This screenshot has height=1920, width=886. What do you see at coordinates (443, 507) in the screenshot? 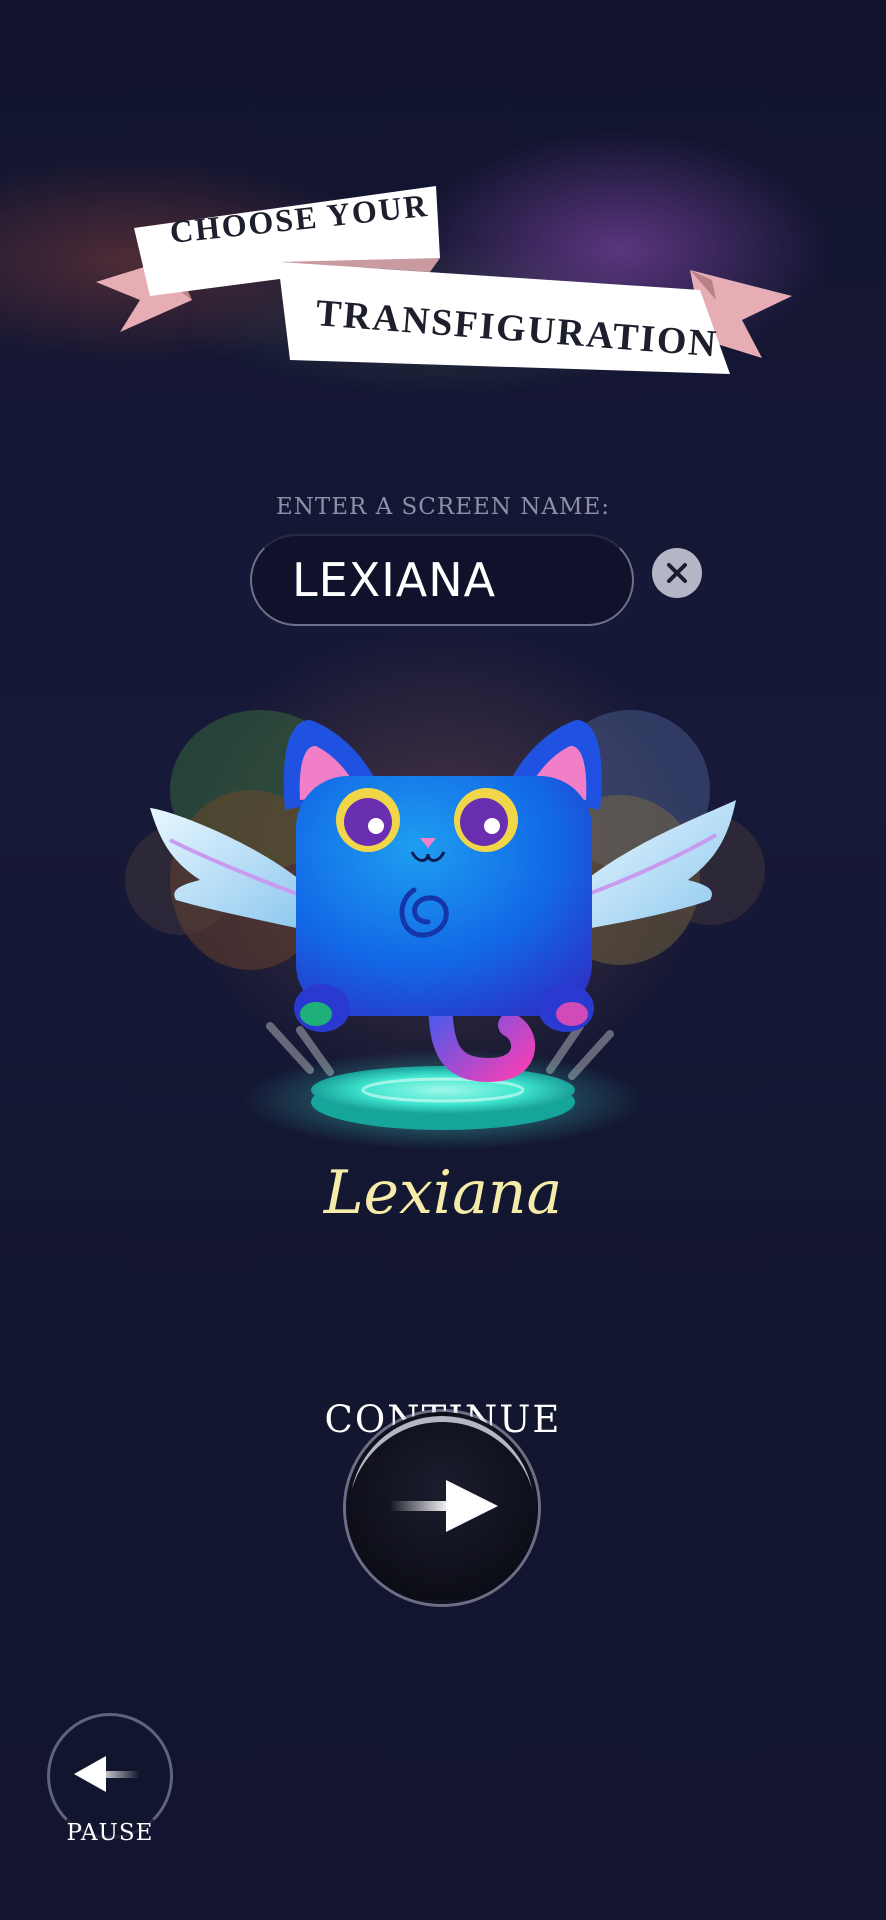
I see `screen-name-label: ENTER A SCREEN NAME:` at bounding box center [443, 507].